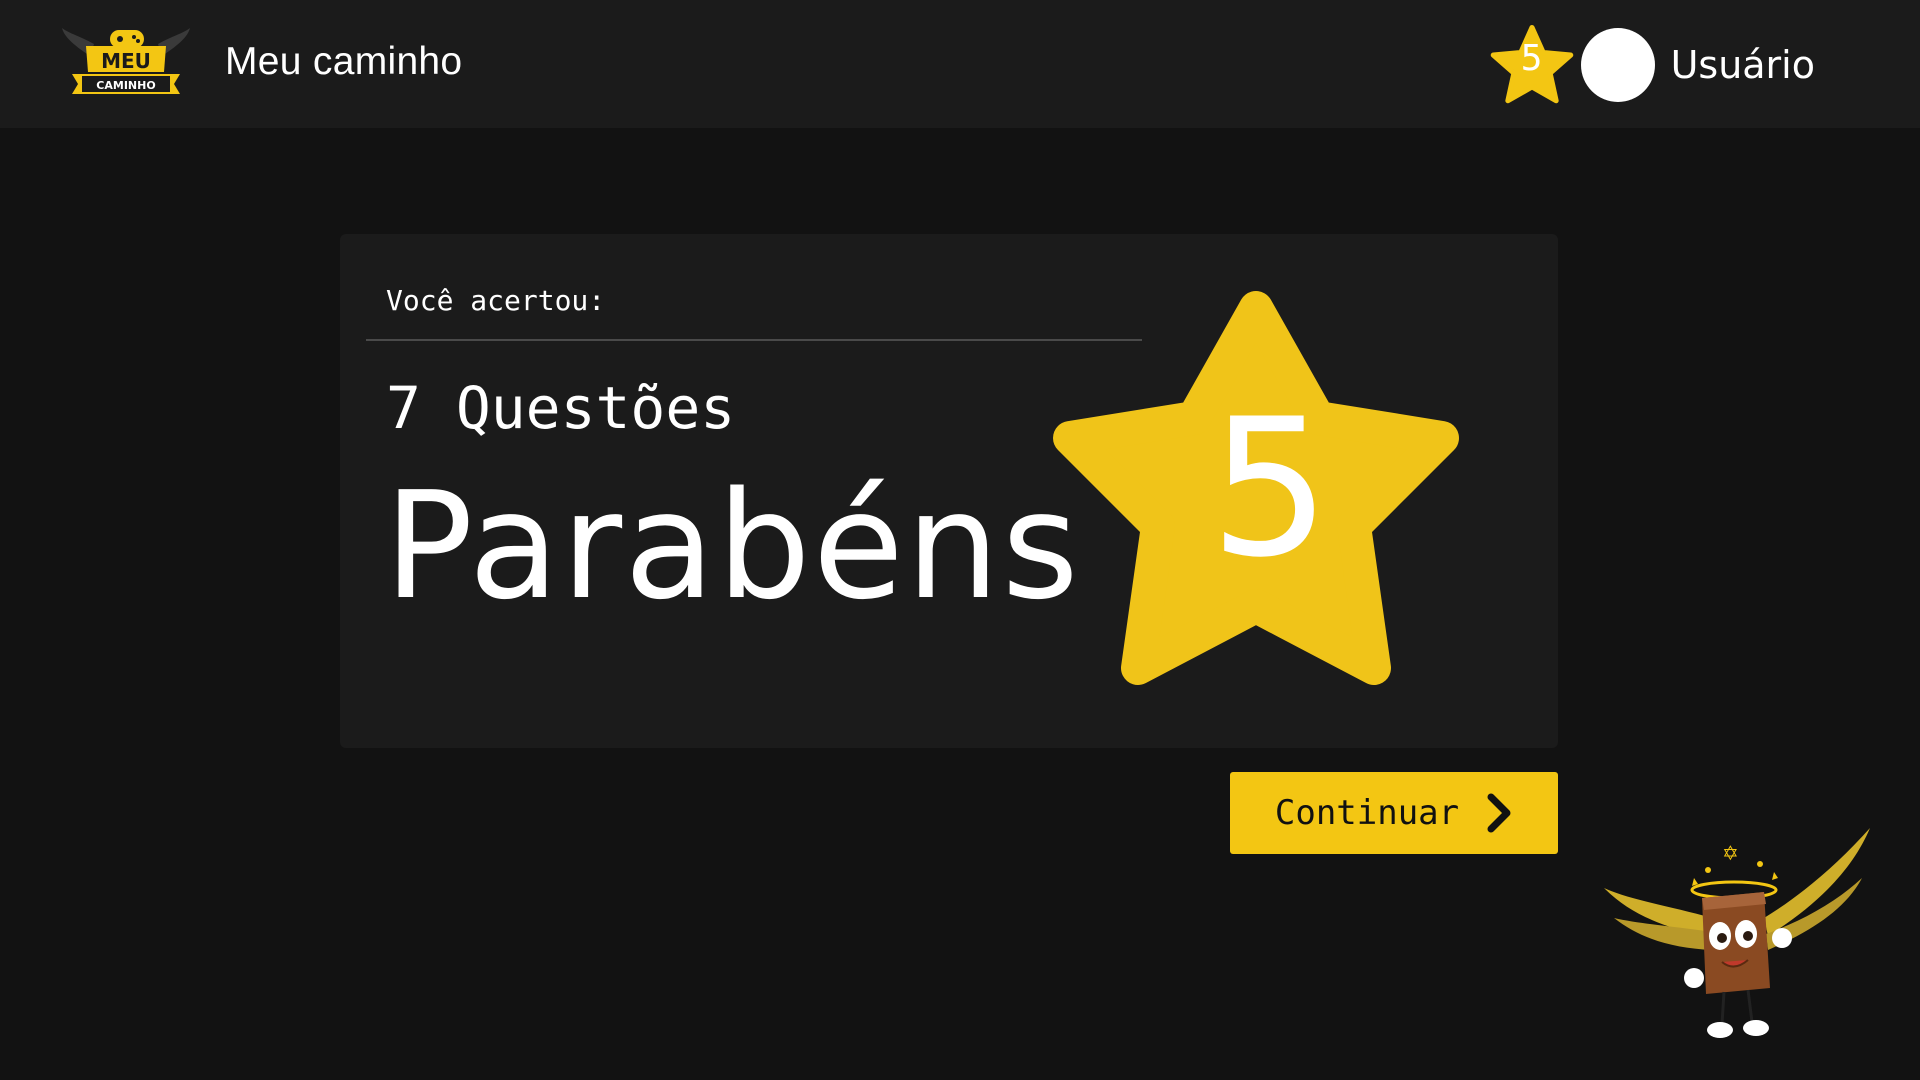 The height and width of the screenshot is (1080, 1920). I want to click on user-area: 5 Usuário, so click(1652, 65).